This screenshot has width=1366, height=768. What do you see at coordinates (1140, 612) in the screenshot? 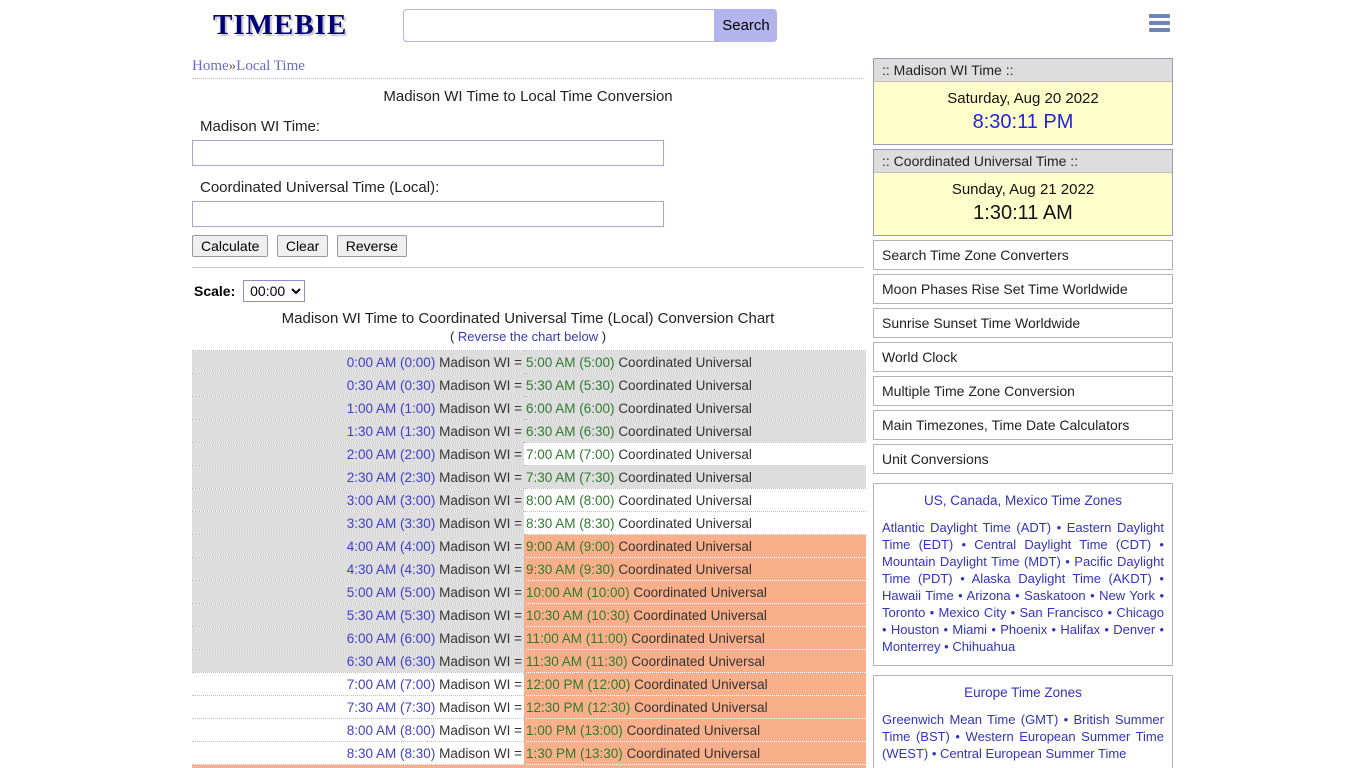
I see `zone-link: Chicago` at bounding box center [1140, 612].